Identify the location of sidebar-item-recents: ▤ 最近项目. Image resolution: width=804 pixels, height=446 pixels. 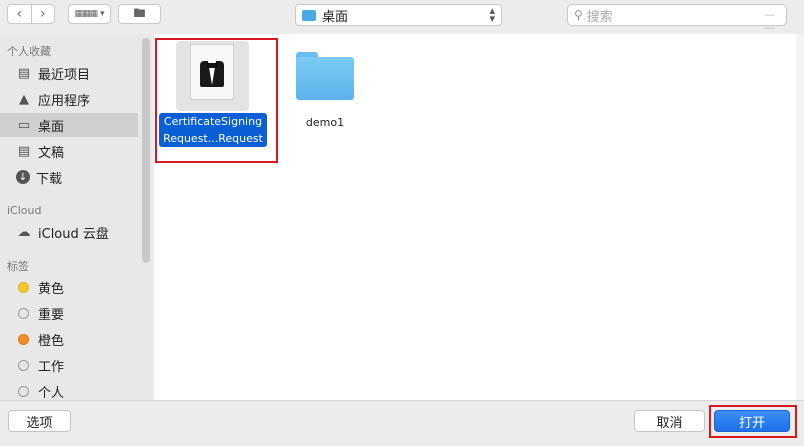
(69, 73).